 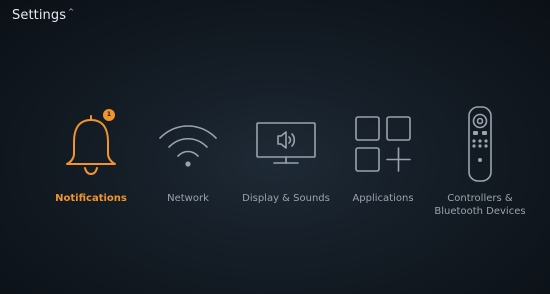 What do you see at coordinates (91, 144) in the screenshot?
I see `icon-container: 1` at bounding box center [91, 144].